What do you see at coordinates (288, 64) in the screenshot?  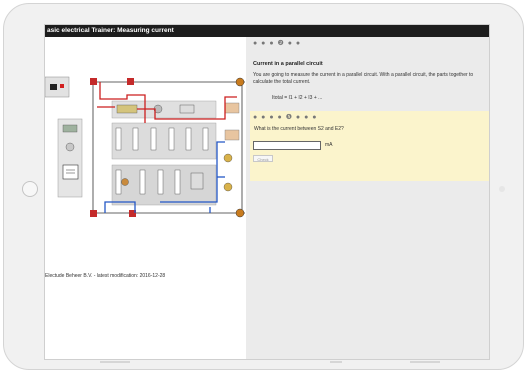 I see `section-title: Current in a parallel circuit` at bounding box center [288, 64].